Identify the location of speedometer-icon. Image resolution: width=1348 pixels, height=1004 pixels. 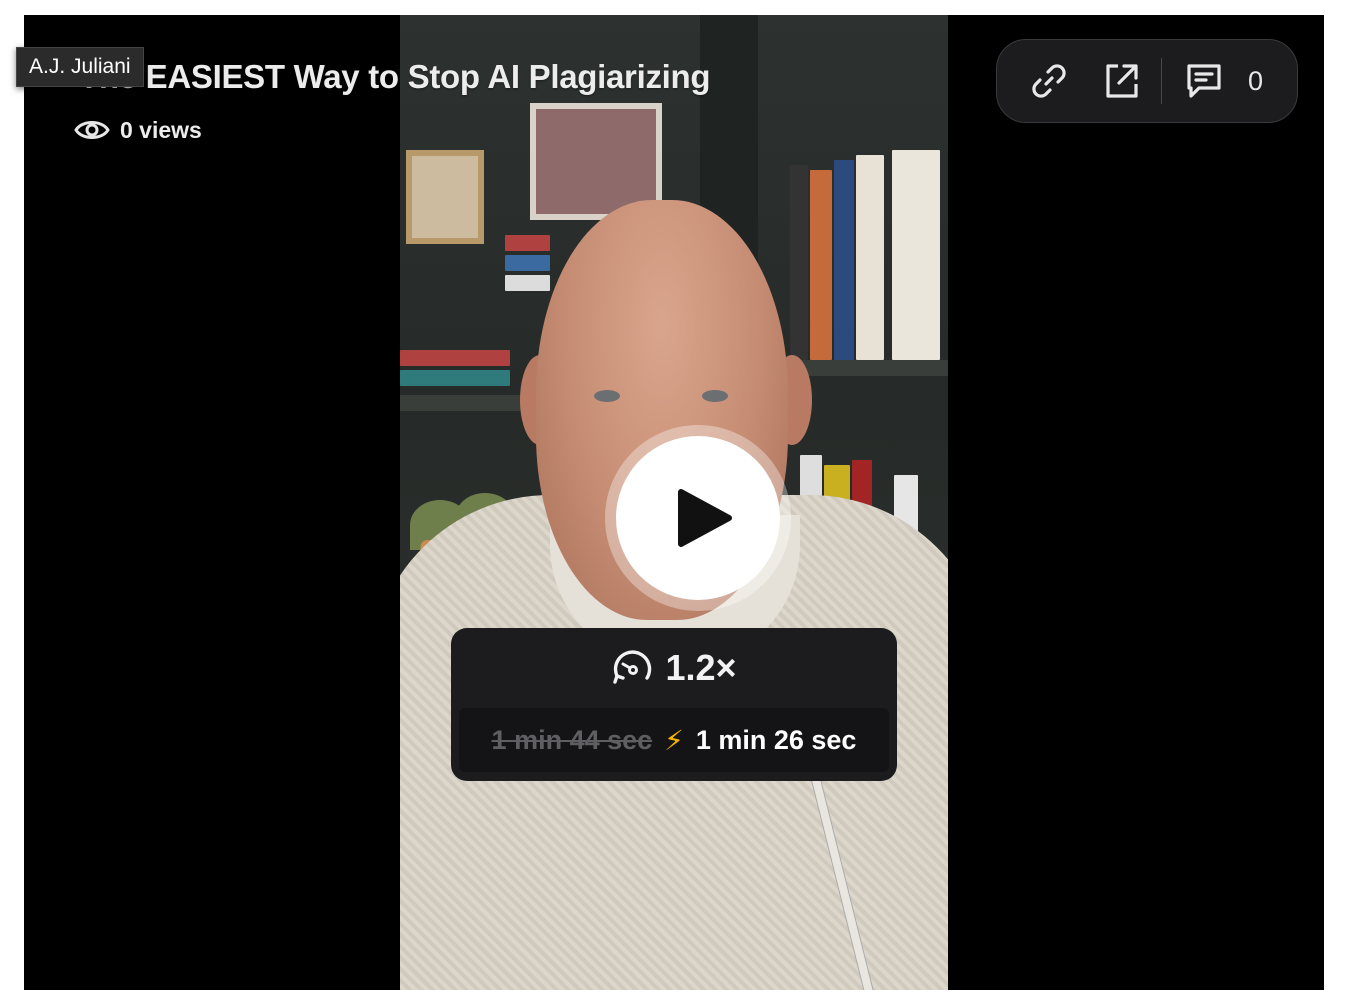
(632, 667).